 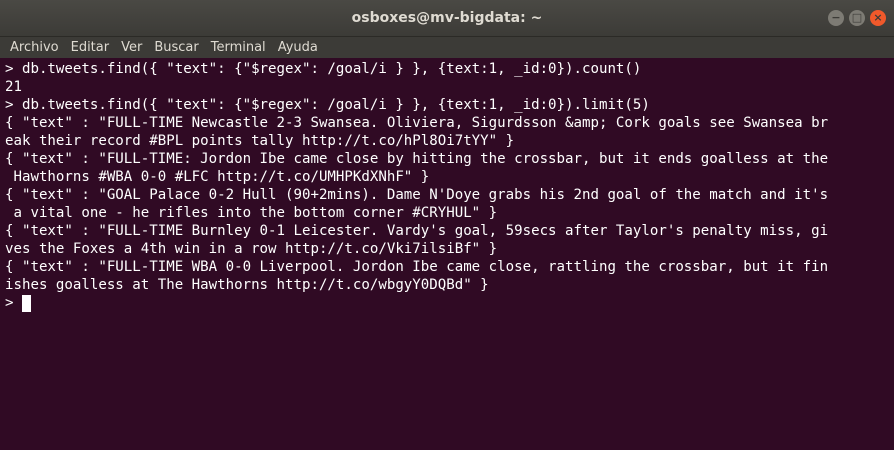 I want to click on minimize-button: −, so click(x=836, y=18).